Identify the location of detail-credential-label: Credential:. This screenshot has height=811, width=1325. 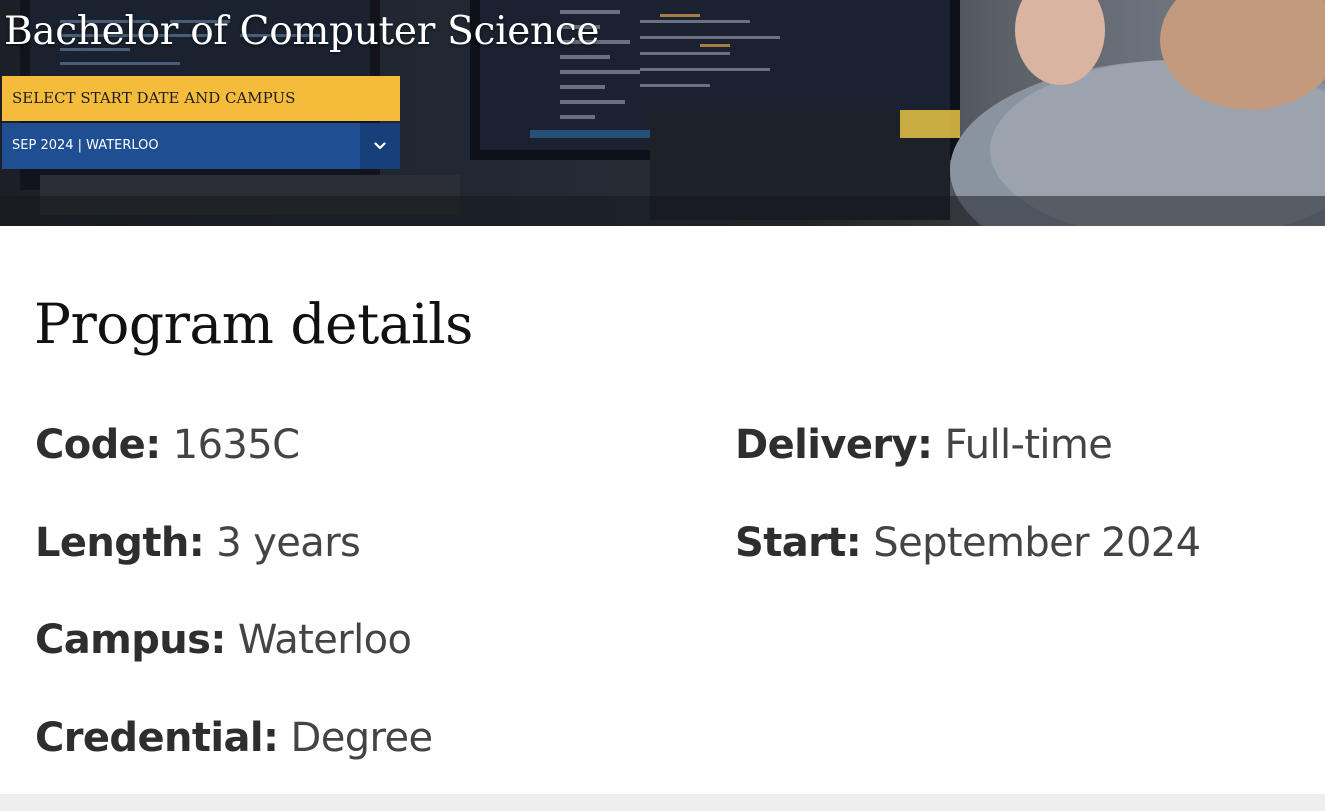
(157, 738).